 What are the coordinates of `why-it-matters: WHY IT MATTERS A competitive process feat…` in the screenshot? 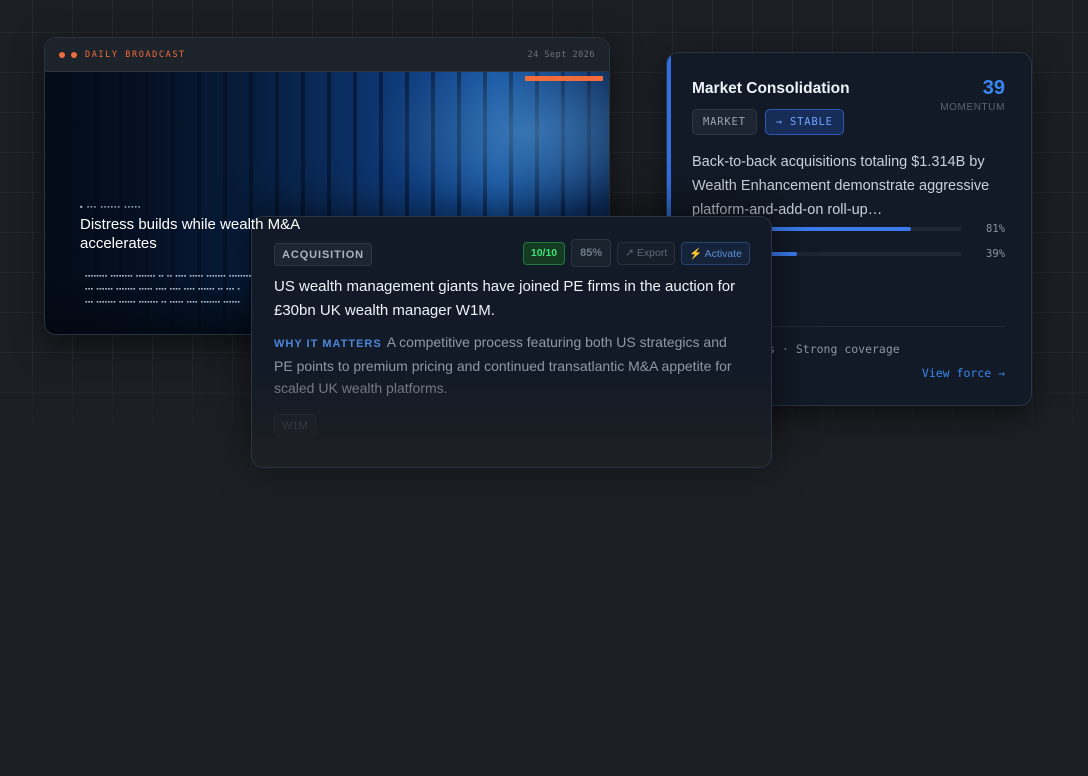 It's located at (511, 365).